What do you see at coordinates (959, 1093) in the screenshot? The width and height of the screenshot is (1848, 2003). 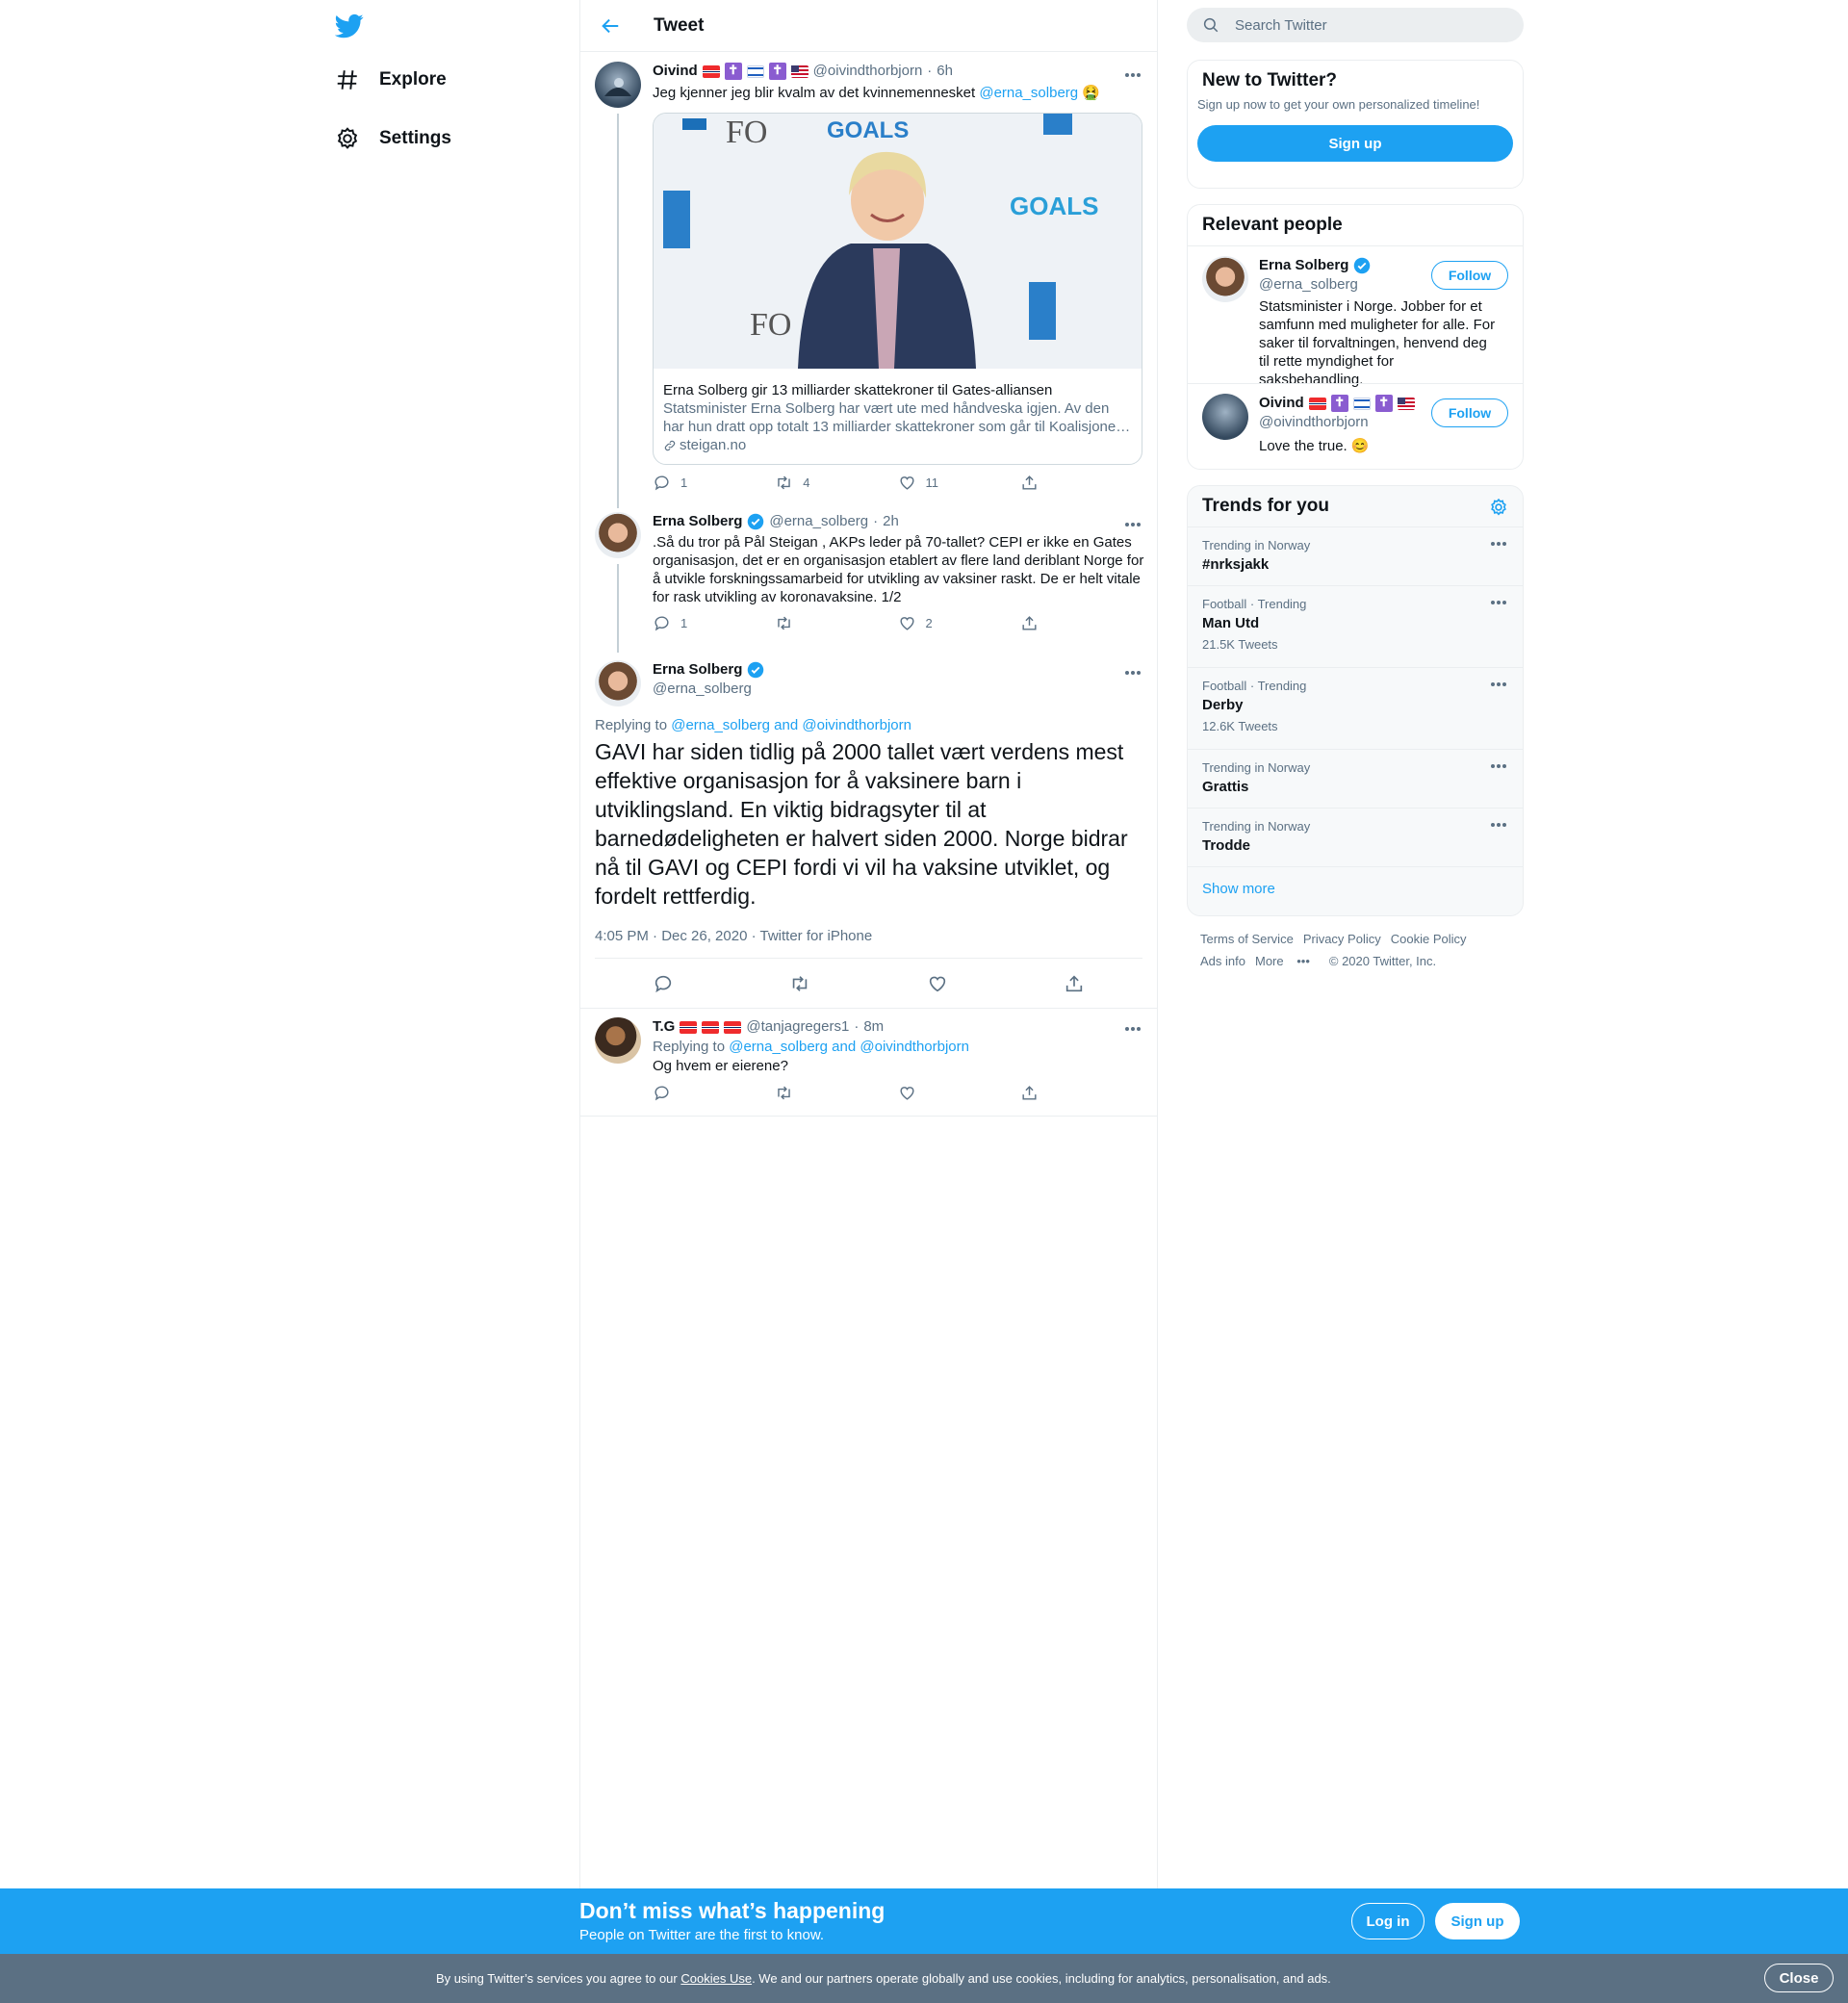 I see `like-button` at bounding box center [959, 1093].